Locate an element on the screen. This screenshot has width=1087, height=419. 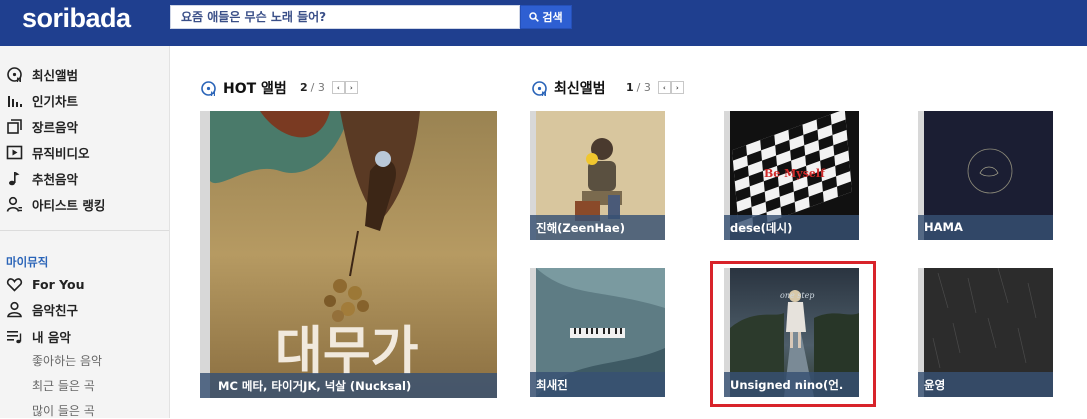
hot-album-pager: 2 / 3 ‹ › is located at coordinates (329, 87).